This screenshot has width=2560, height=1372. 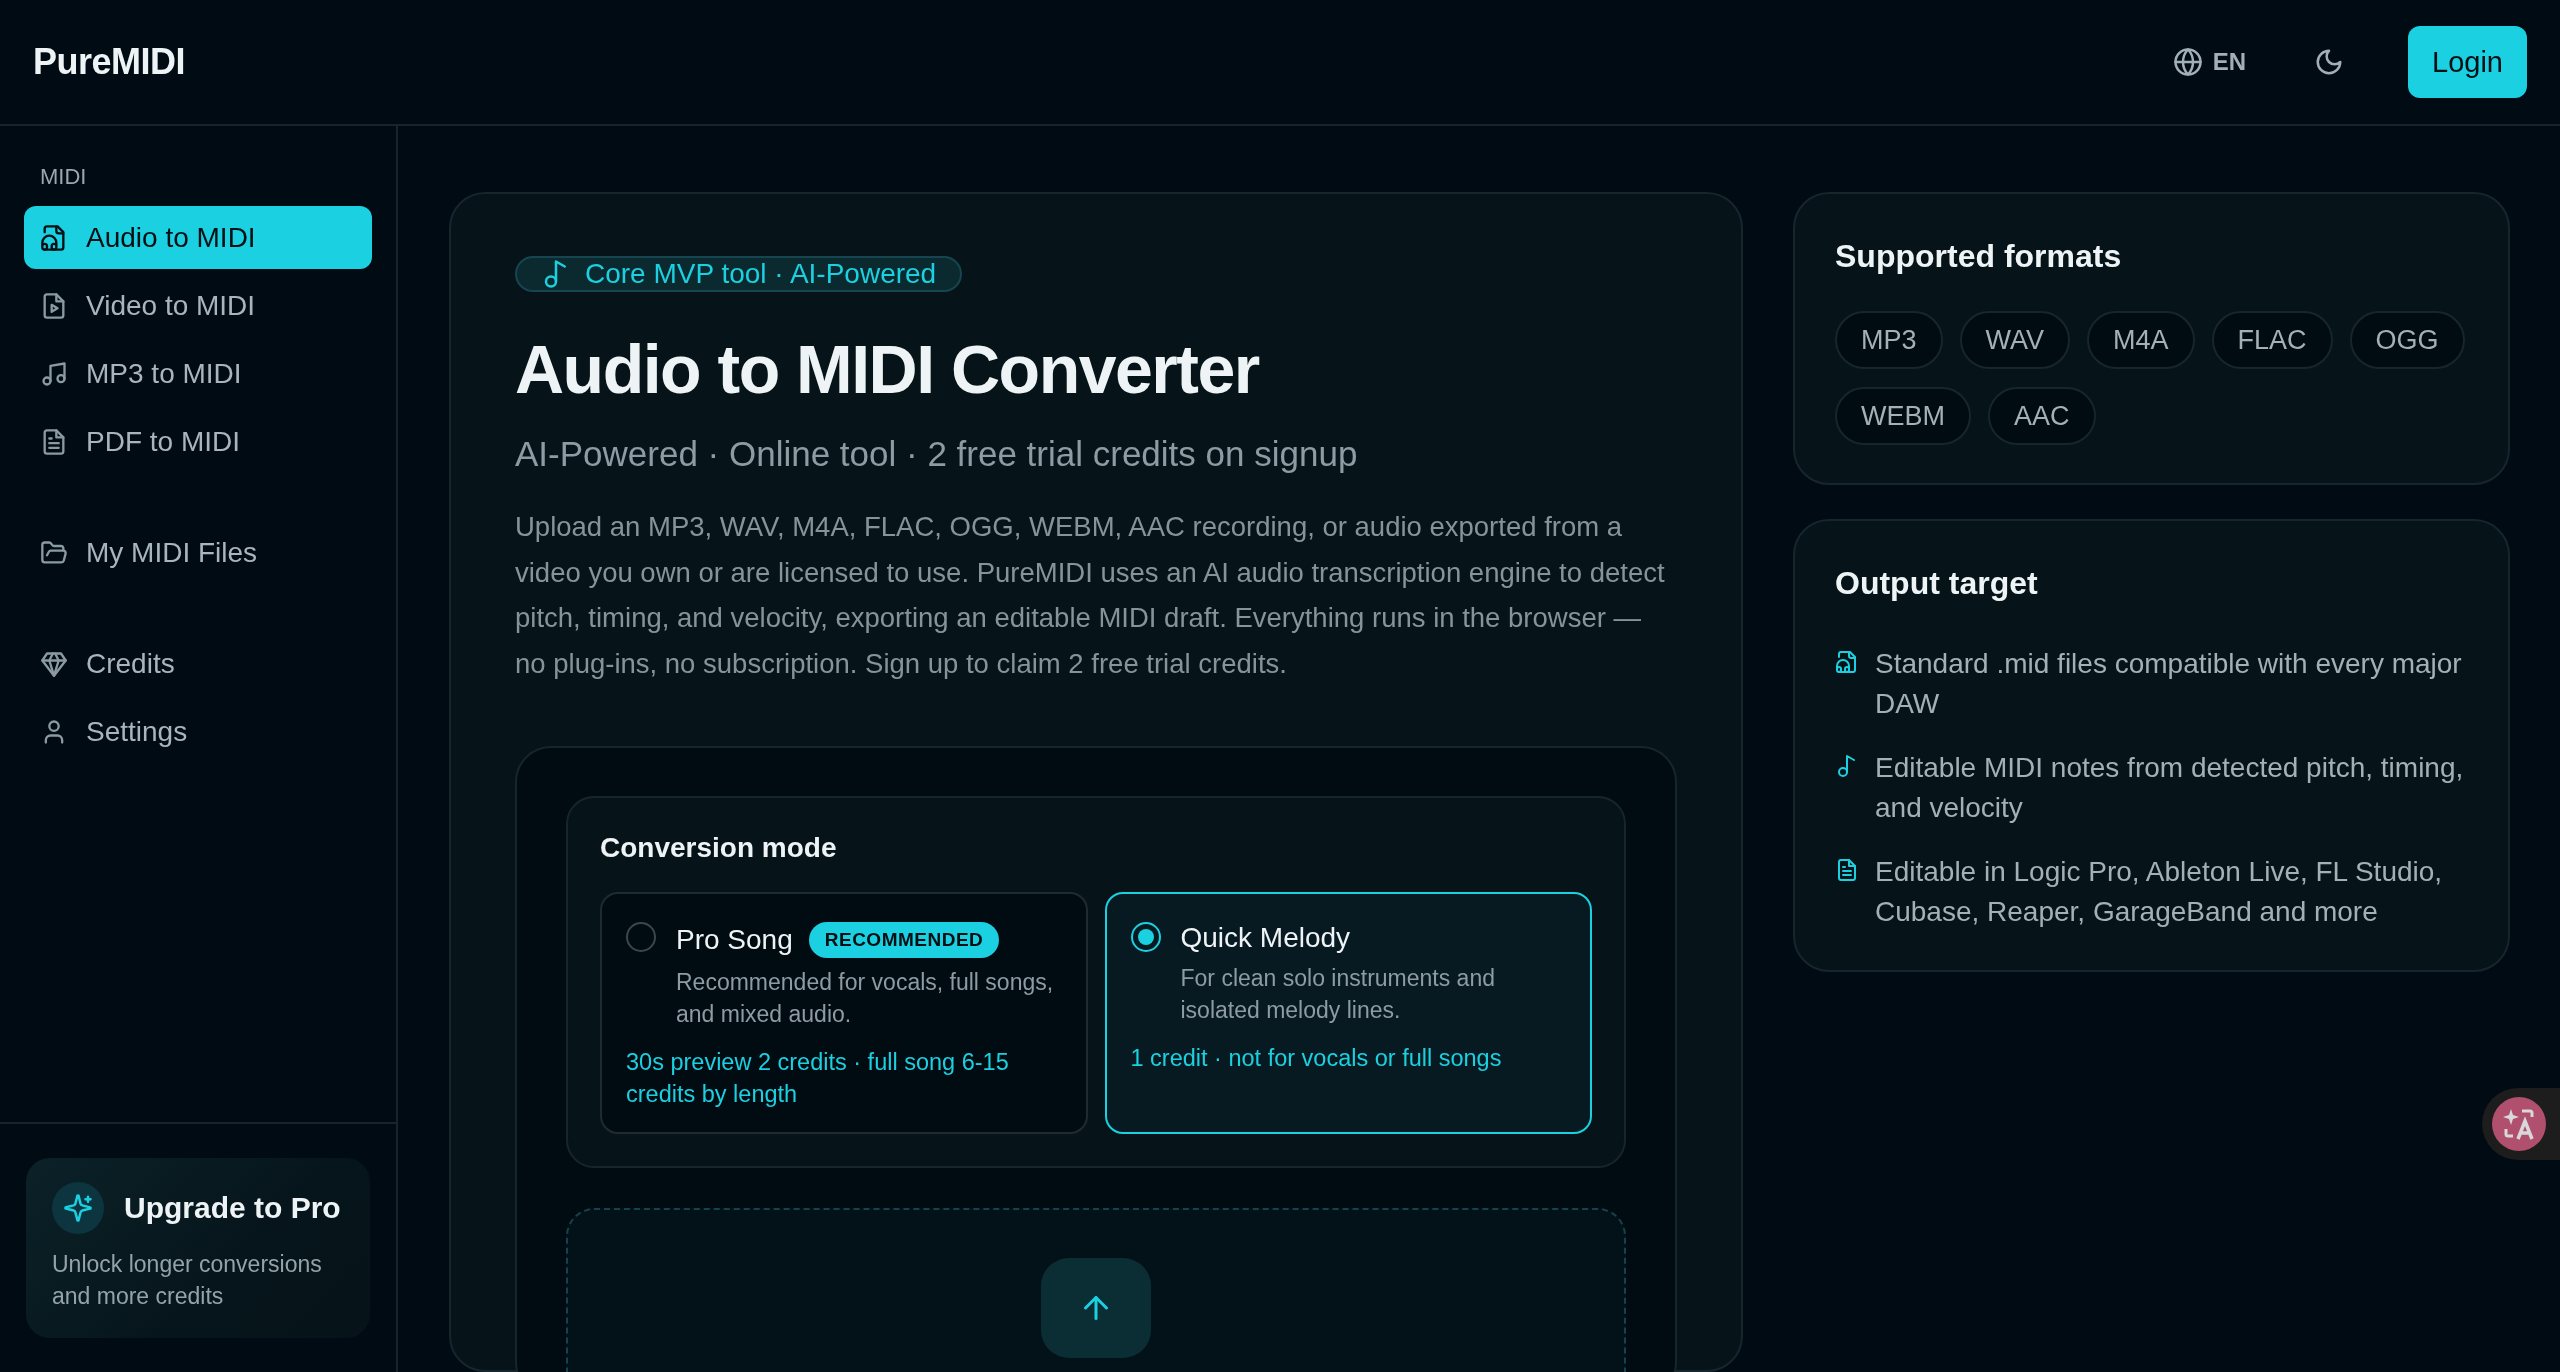 I want to click on sidebar-item: PDF to MIDI, so click(x=198, y=441).